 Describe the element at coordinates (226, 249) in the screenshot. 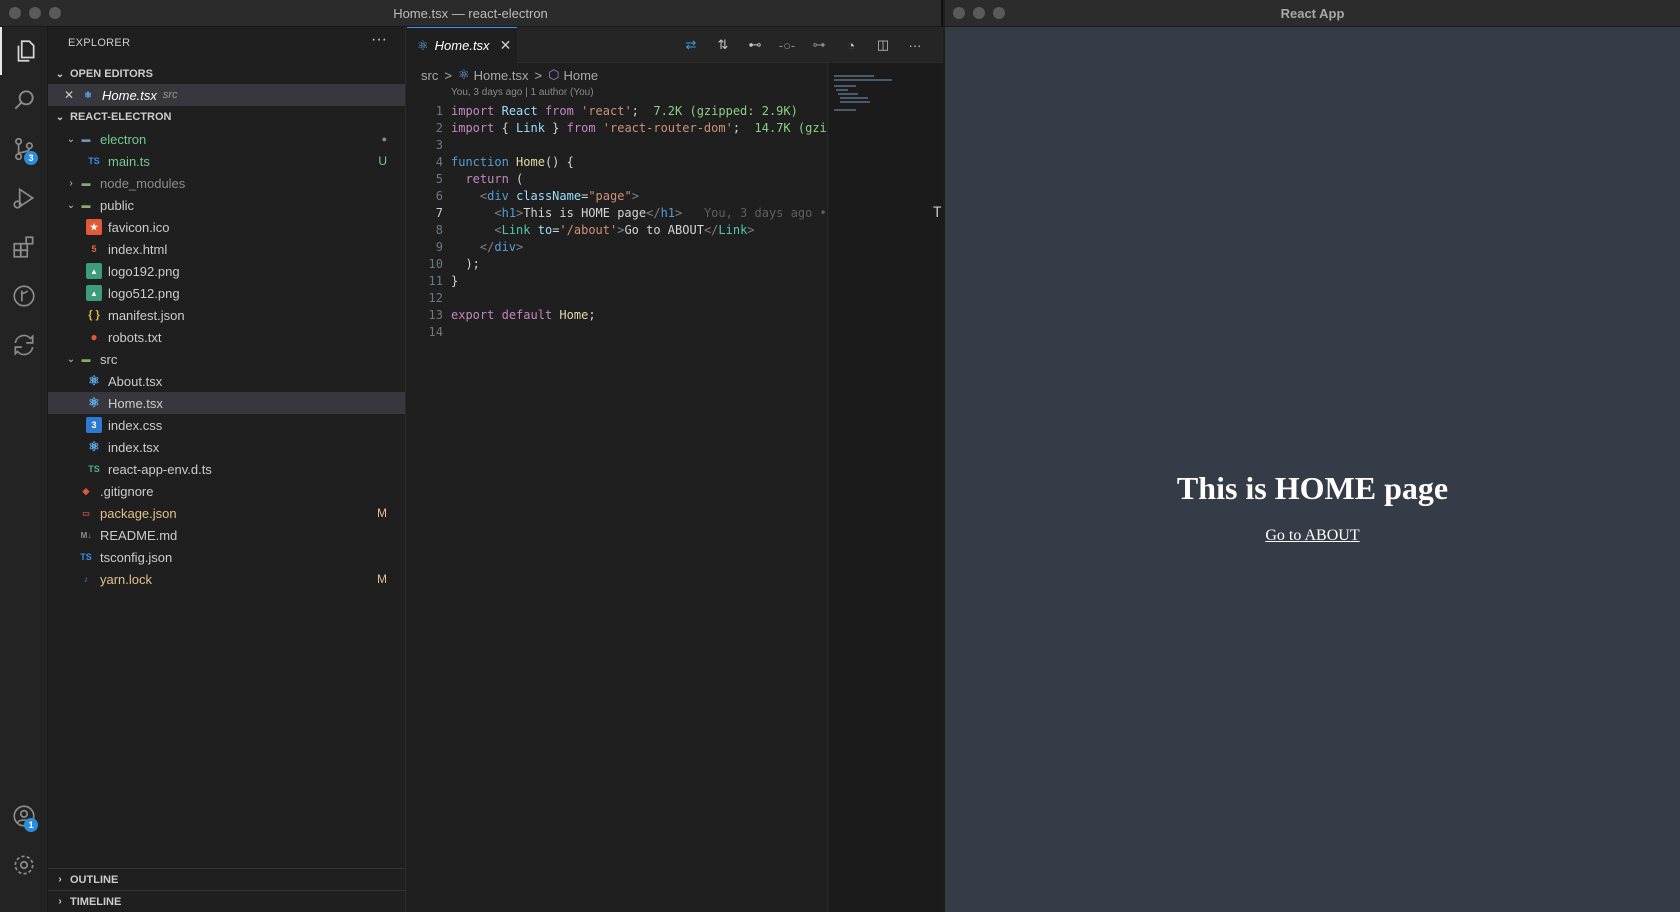

I see `tree-file-index-html: 5 index.html` at that location.